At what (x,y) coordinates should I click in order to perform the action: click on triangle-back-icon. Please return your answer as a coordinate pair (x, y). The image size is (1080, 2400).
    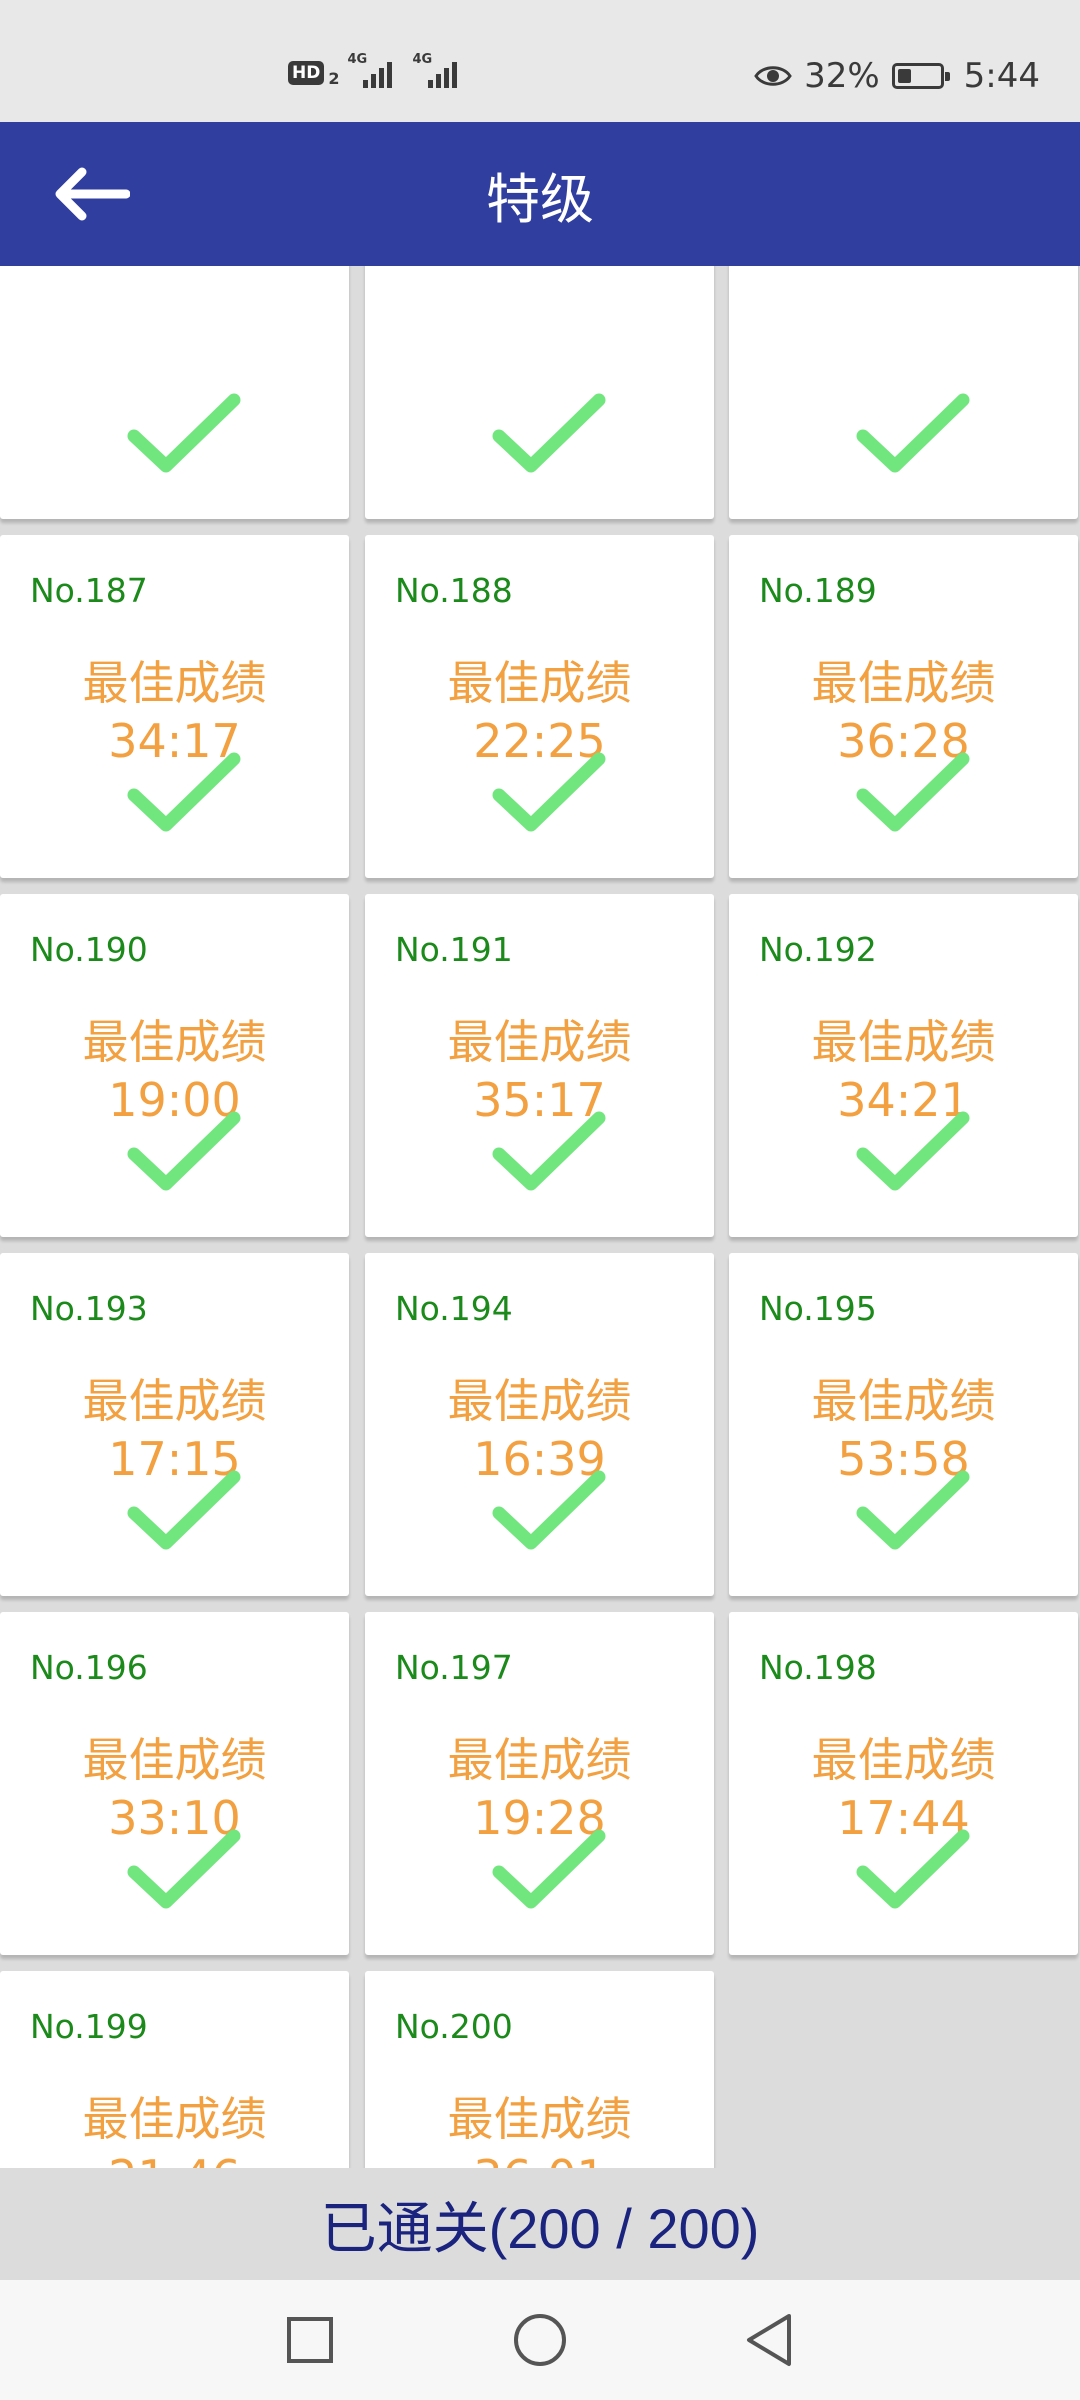
    Looking at the image, I should click on (769, 2340).